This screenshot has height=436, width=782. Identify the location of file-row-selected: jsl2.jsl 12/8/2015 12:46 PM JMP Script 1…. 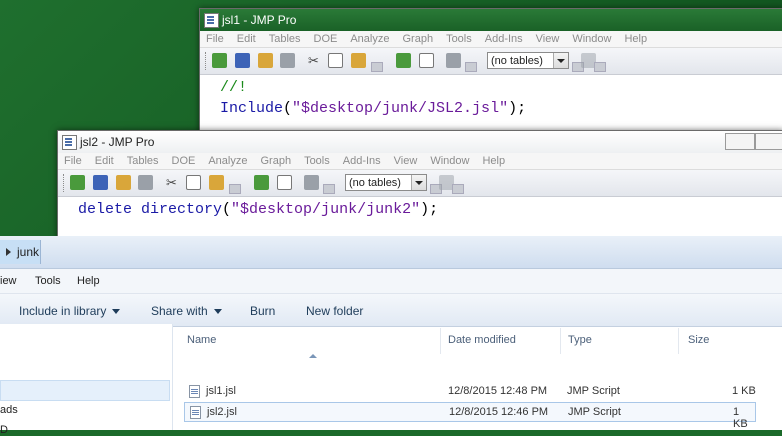
(470, 416).